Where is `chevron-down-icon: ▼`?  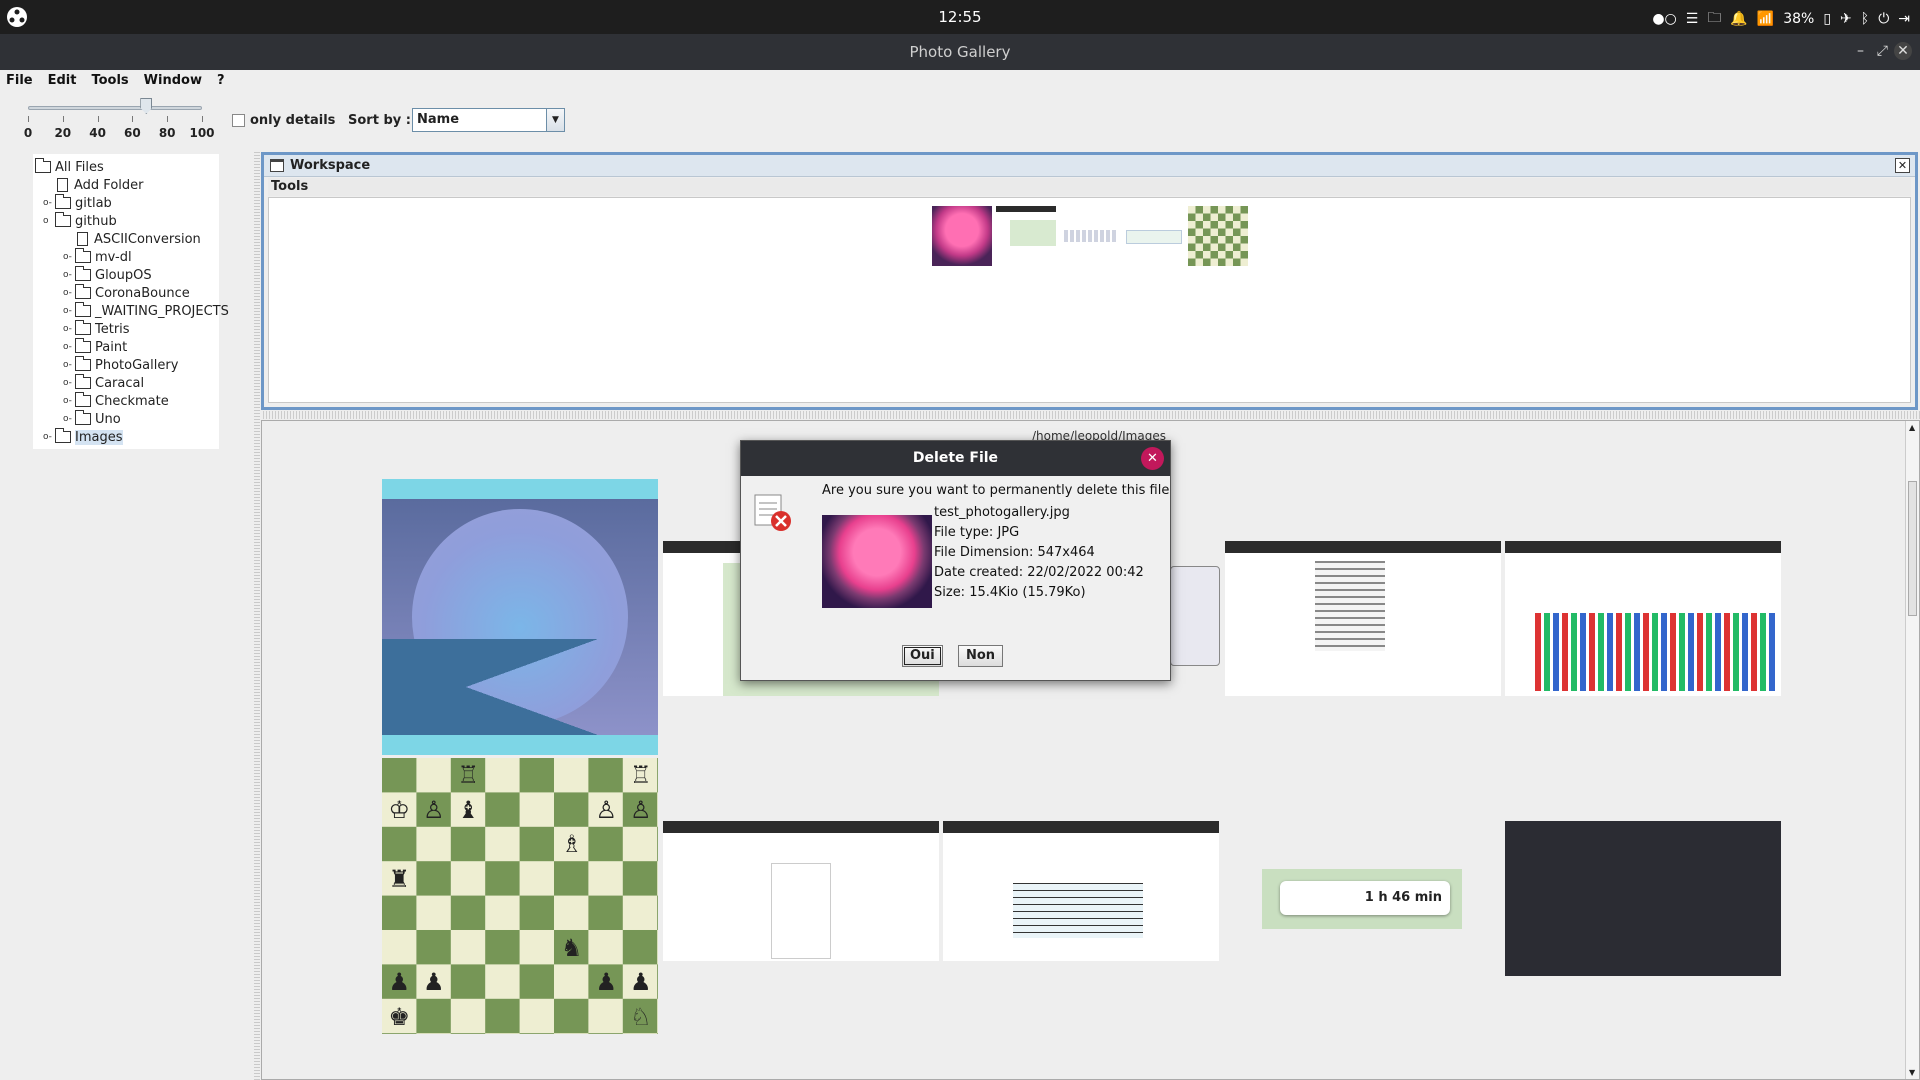
chevron-down-icon: ▼ is located at coordinates (555, 120).